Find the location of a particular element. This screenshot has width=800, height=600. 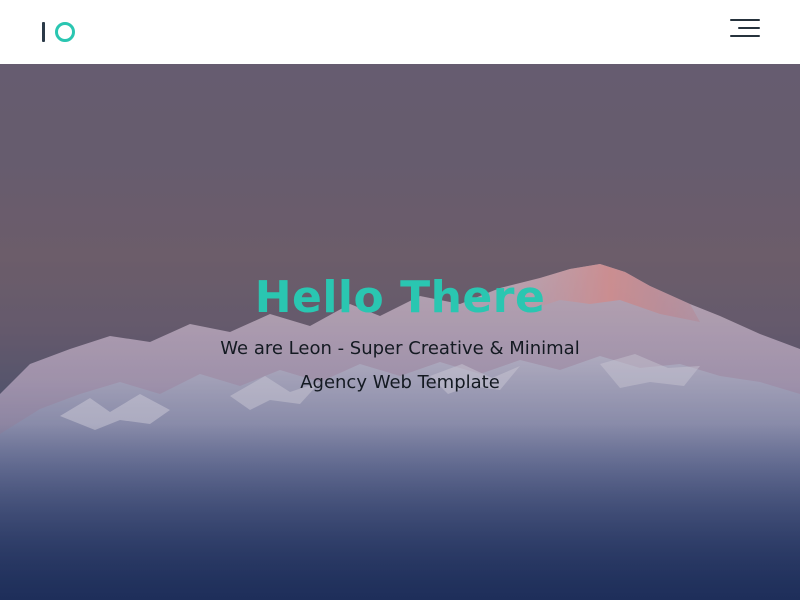

hamburger-menu-icon is located at coordinates (745, 29).